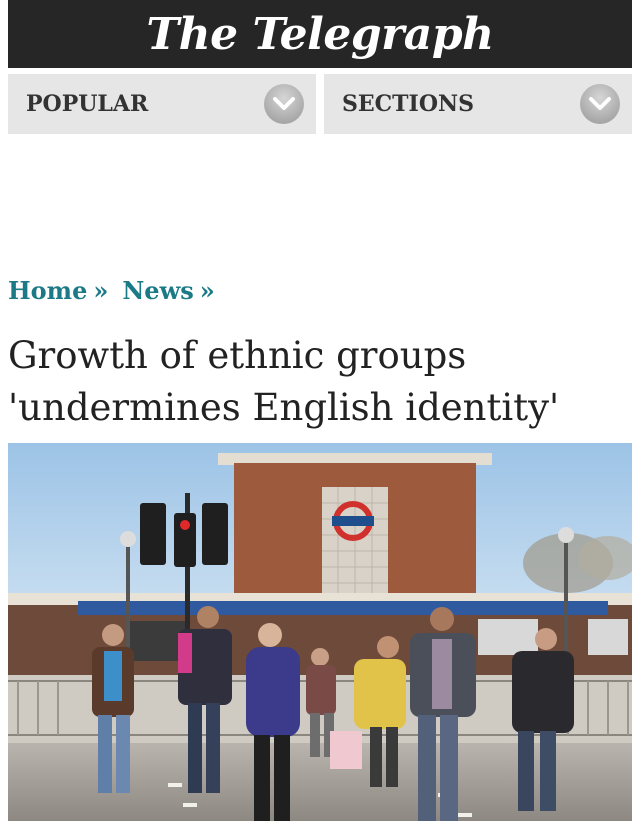 This screenshot has width=640, height=824. Describe the element at coordinates (284, 407) in the screenshot. I see `headline-line-2: 'undermines English identity'` at that location.